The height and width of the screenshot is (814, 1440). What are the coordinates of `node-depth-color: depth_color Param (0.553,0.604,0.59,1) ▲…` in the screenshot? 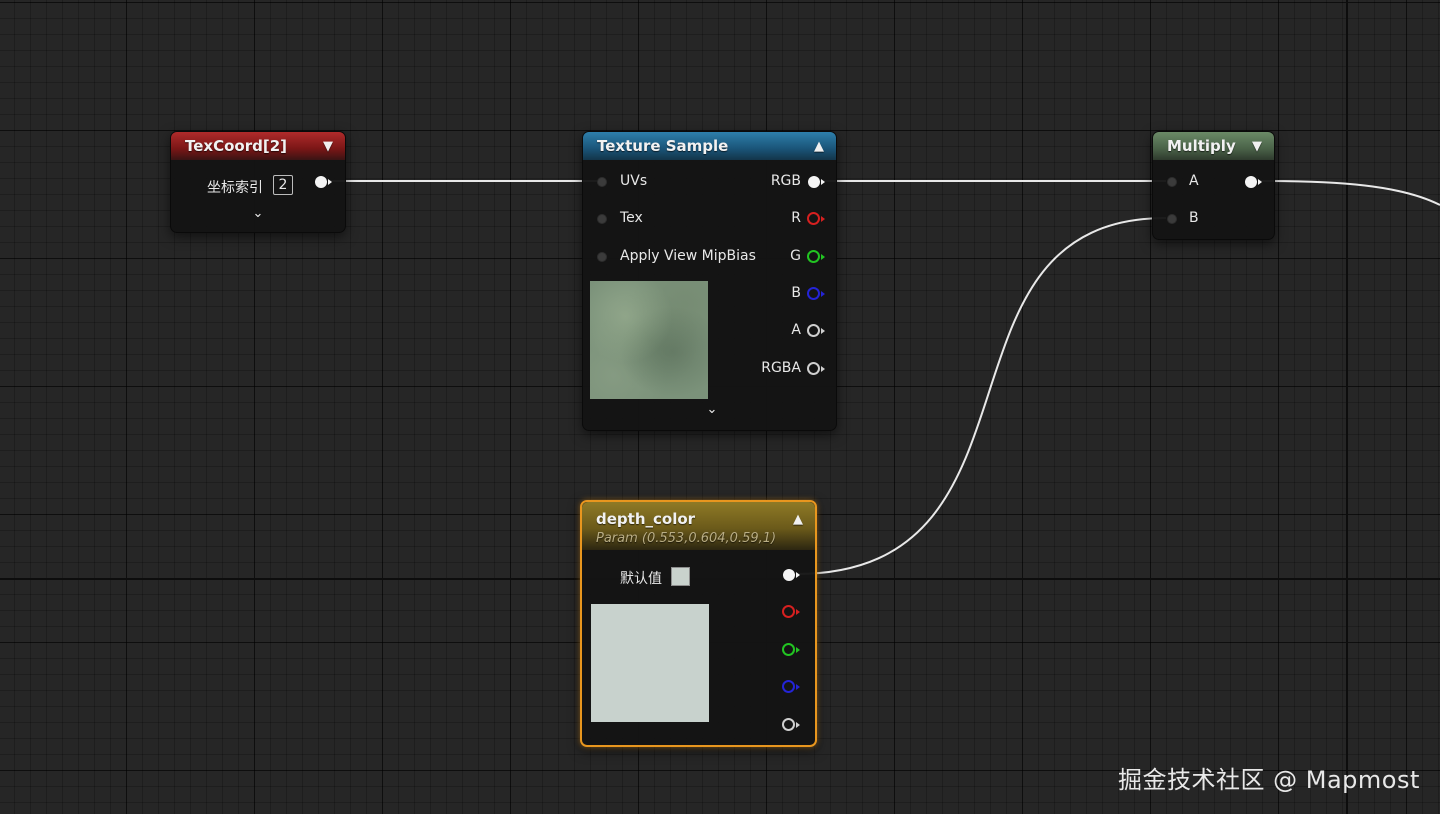 It's located at (698, 623).